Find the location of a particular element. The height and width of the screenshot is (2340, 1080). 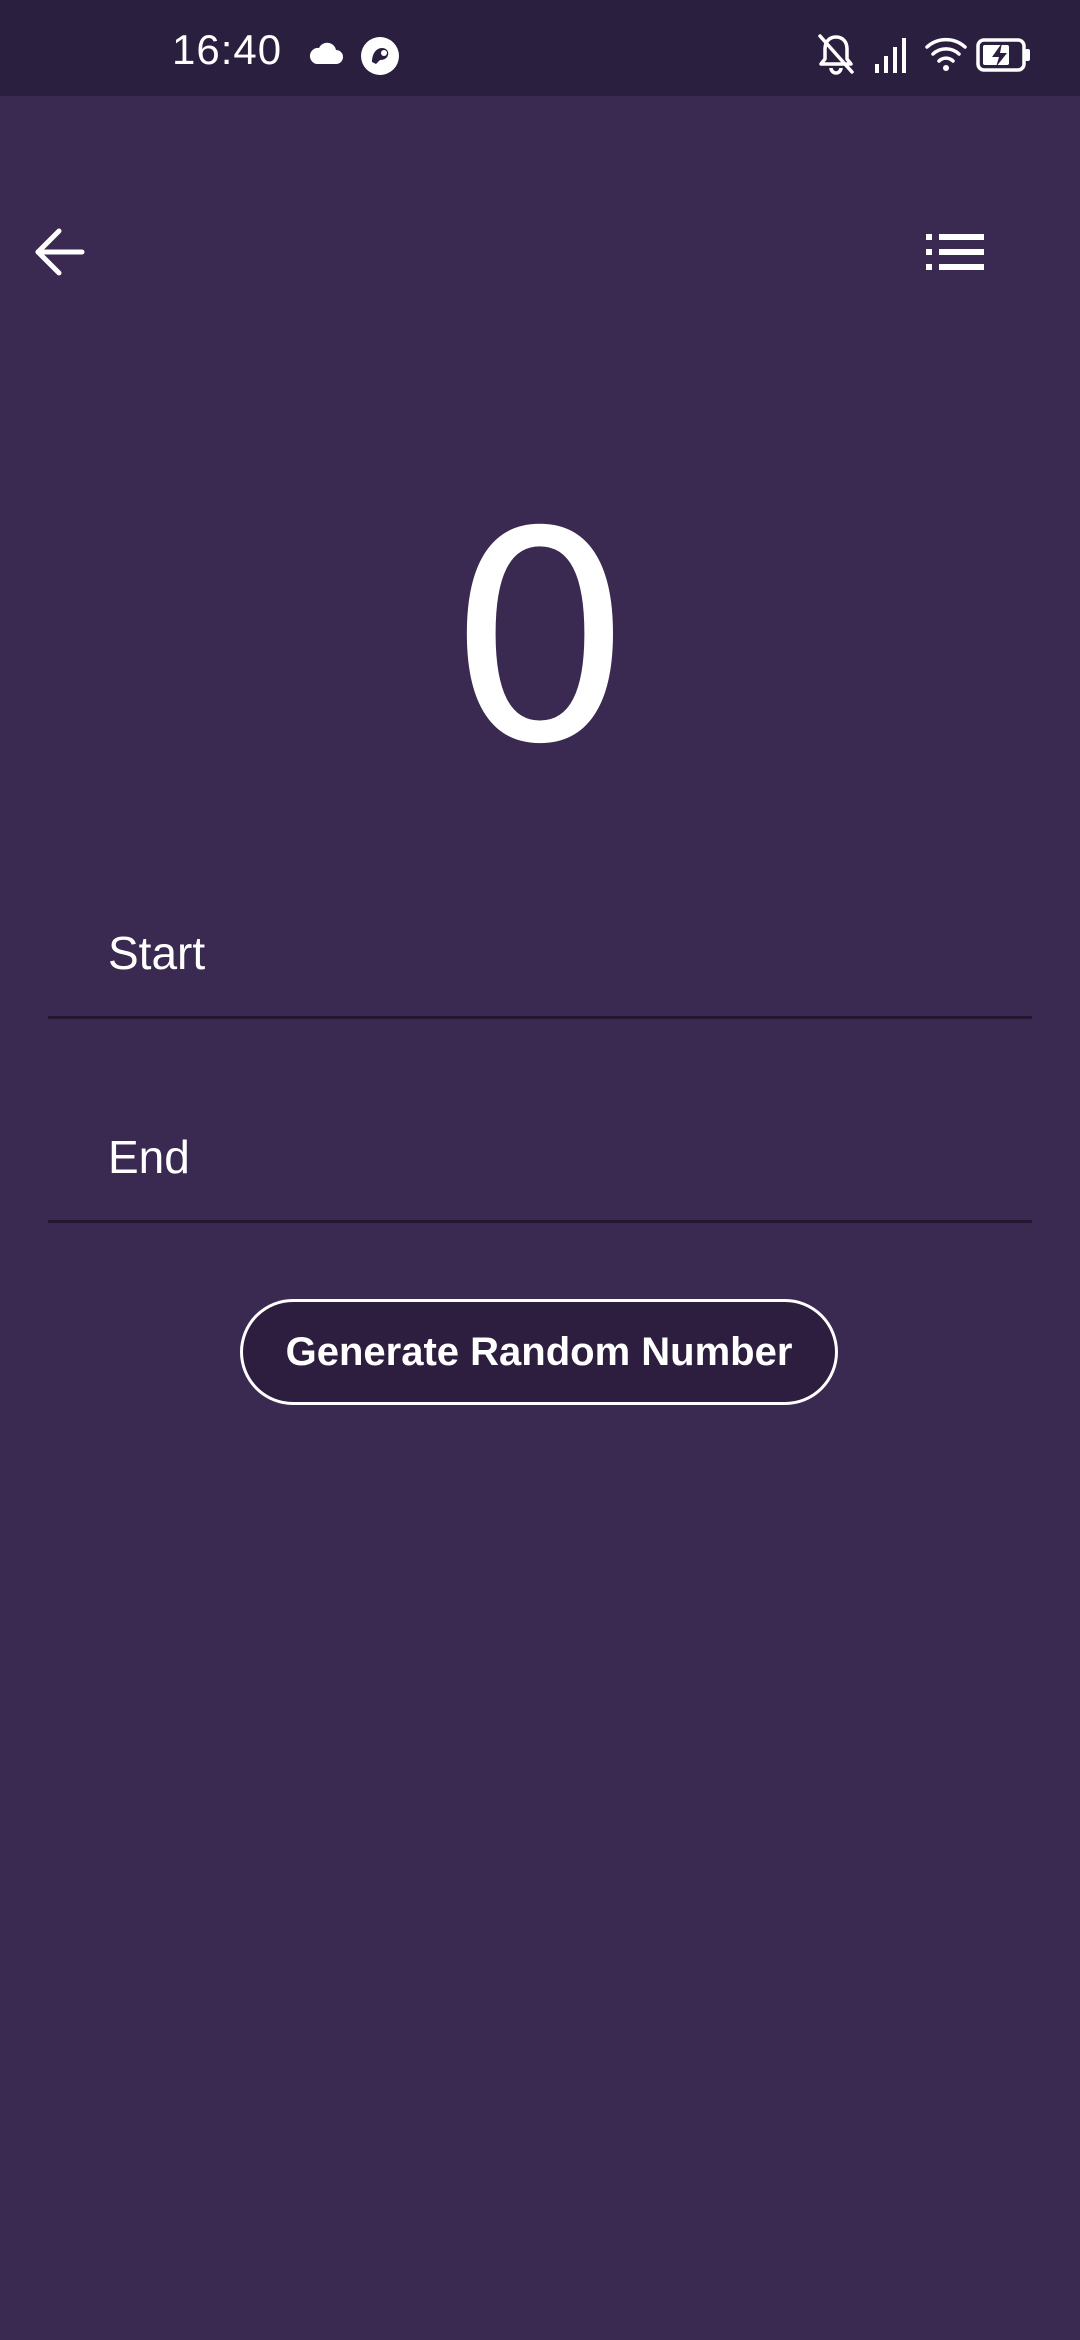

notification-app-icon is located at coordinates (380, 56).